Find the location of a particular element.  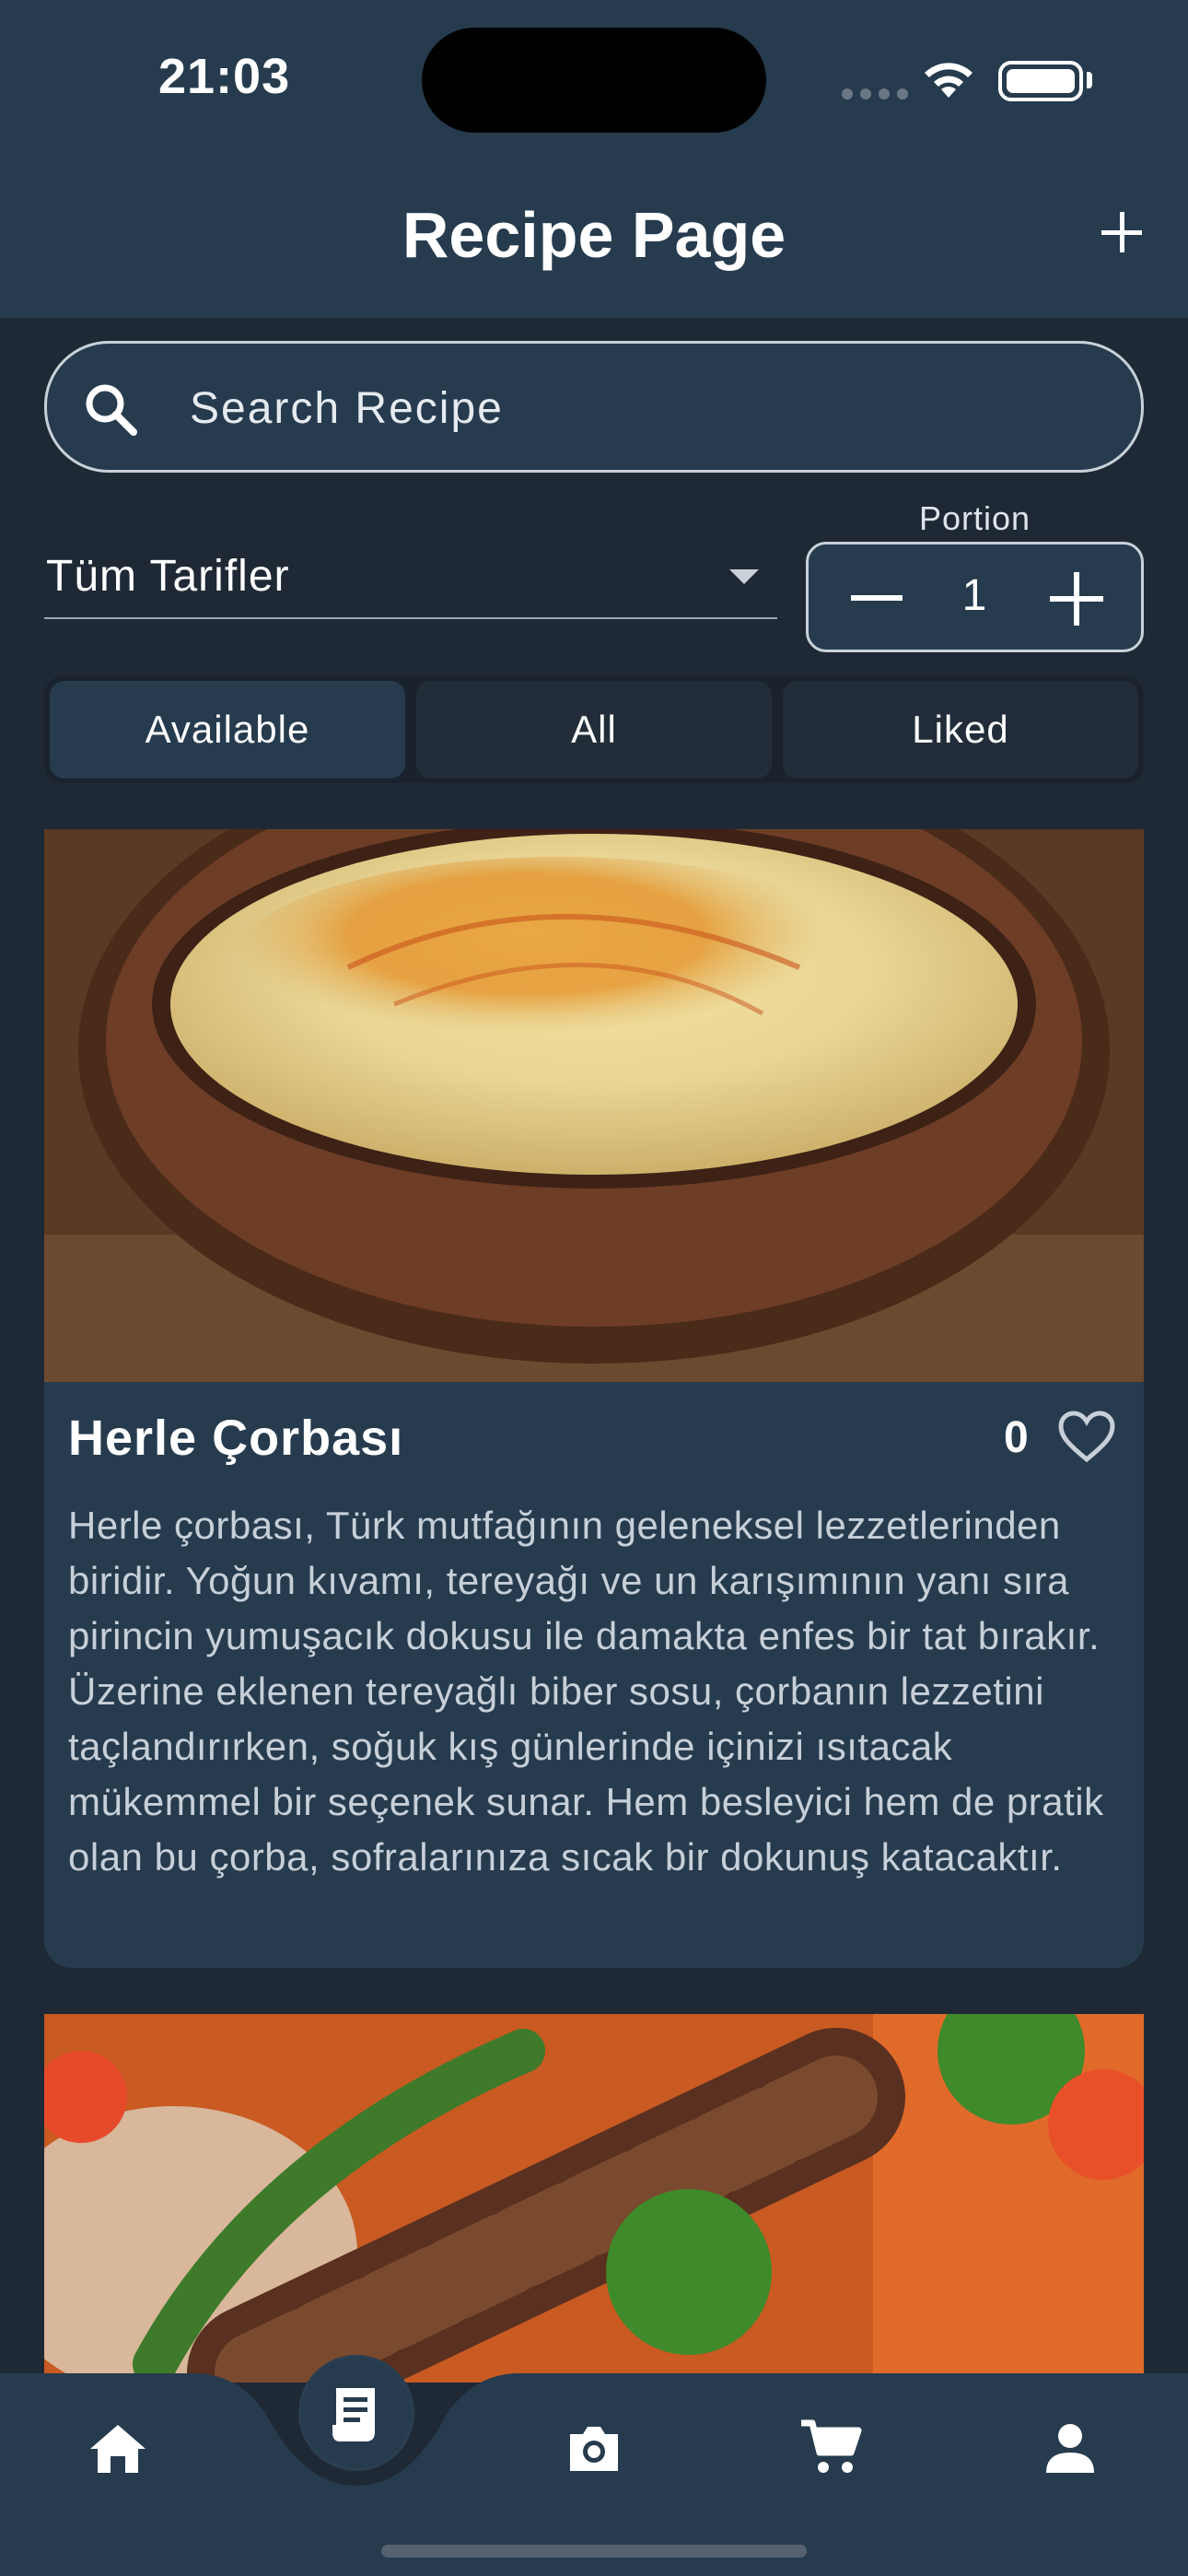

search-icon is located at coordinates (111, 410).